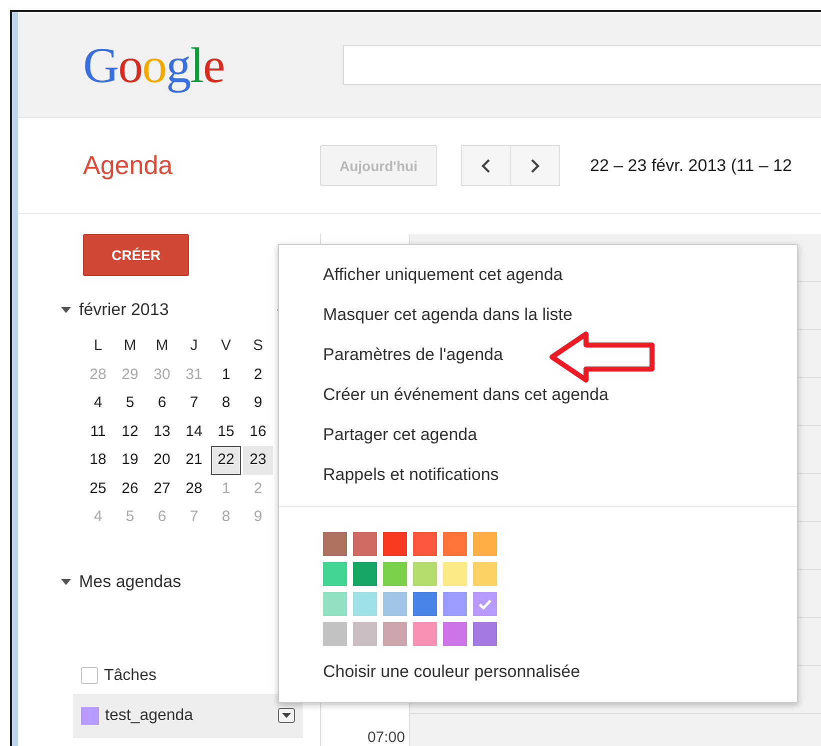 Image resolution: width=821 pixels, height=746 pixels. Describe the element at coordinates (98, 460) in the screenshot. I see `calendar-day: 18` at that location.